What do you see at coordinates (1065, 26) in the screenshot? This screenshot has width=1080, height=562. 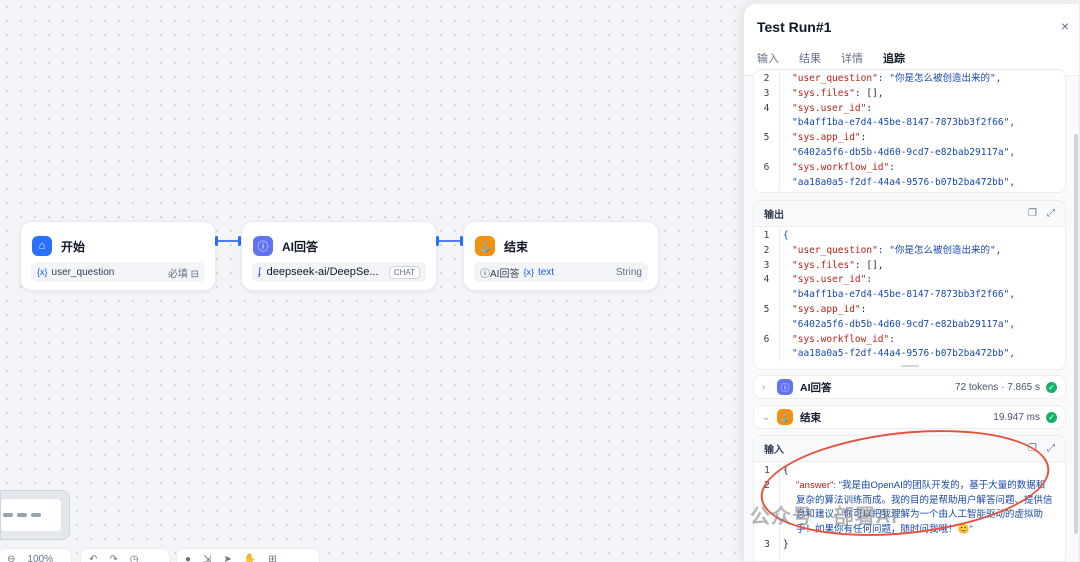 I see `close-button: ×` at bounding box center [1065, 26].